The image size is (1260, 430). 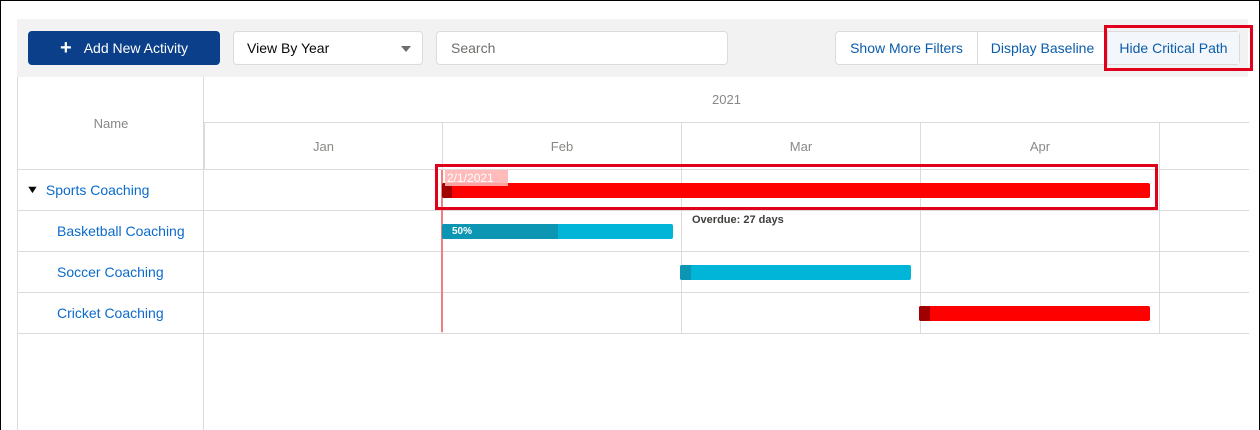 I want to click on row-name-label: Sports Coaching, so click(x=97, y=190).